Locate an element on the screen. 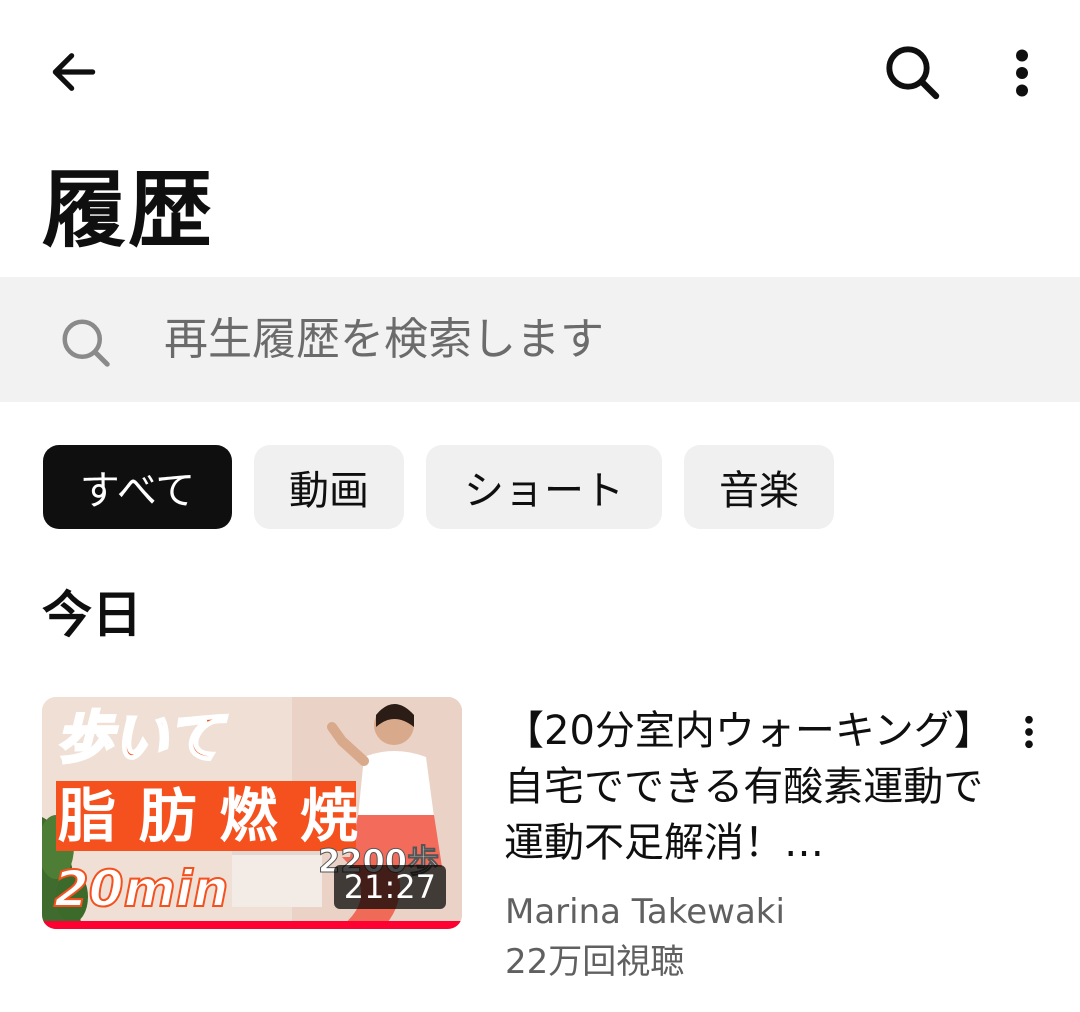 The image size is (1080, 1012). more-options-button is located at coordinates (1022, 73).